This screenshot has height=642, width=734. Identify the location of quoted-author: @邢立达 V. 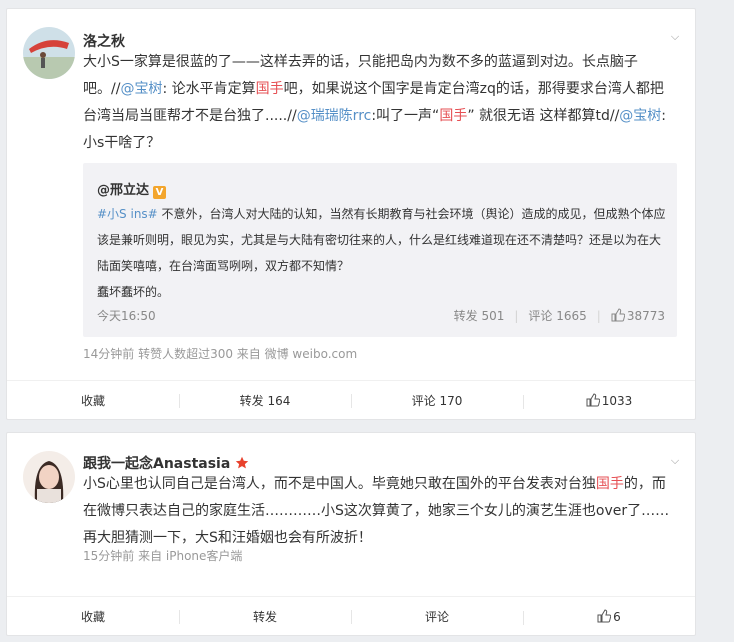
(132, 189).